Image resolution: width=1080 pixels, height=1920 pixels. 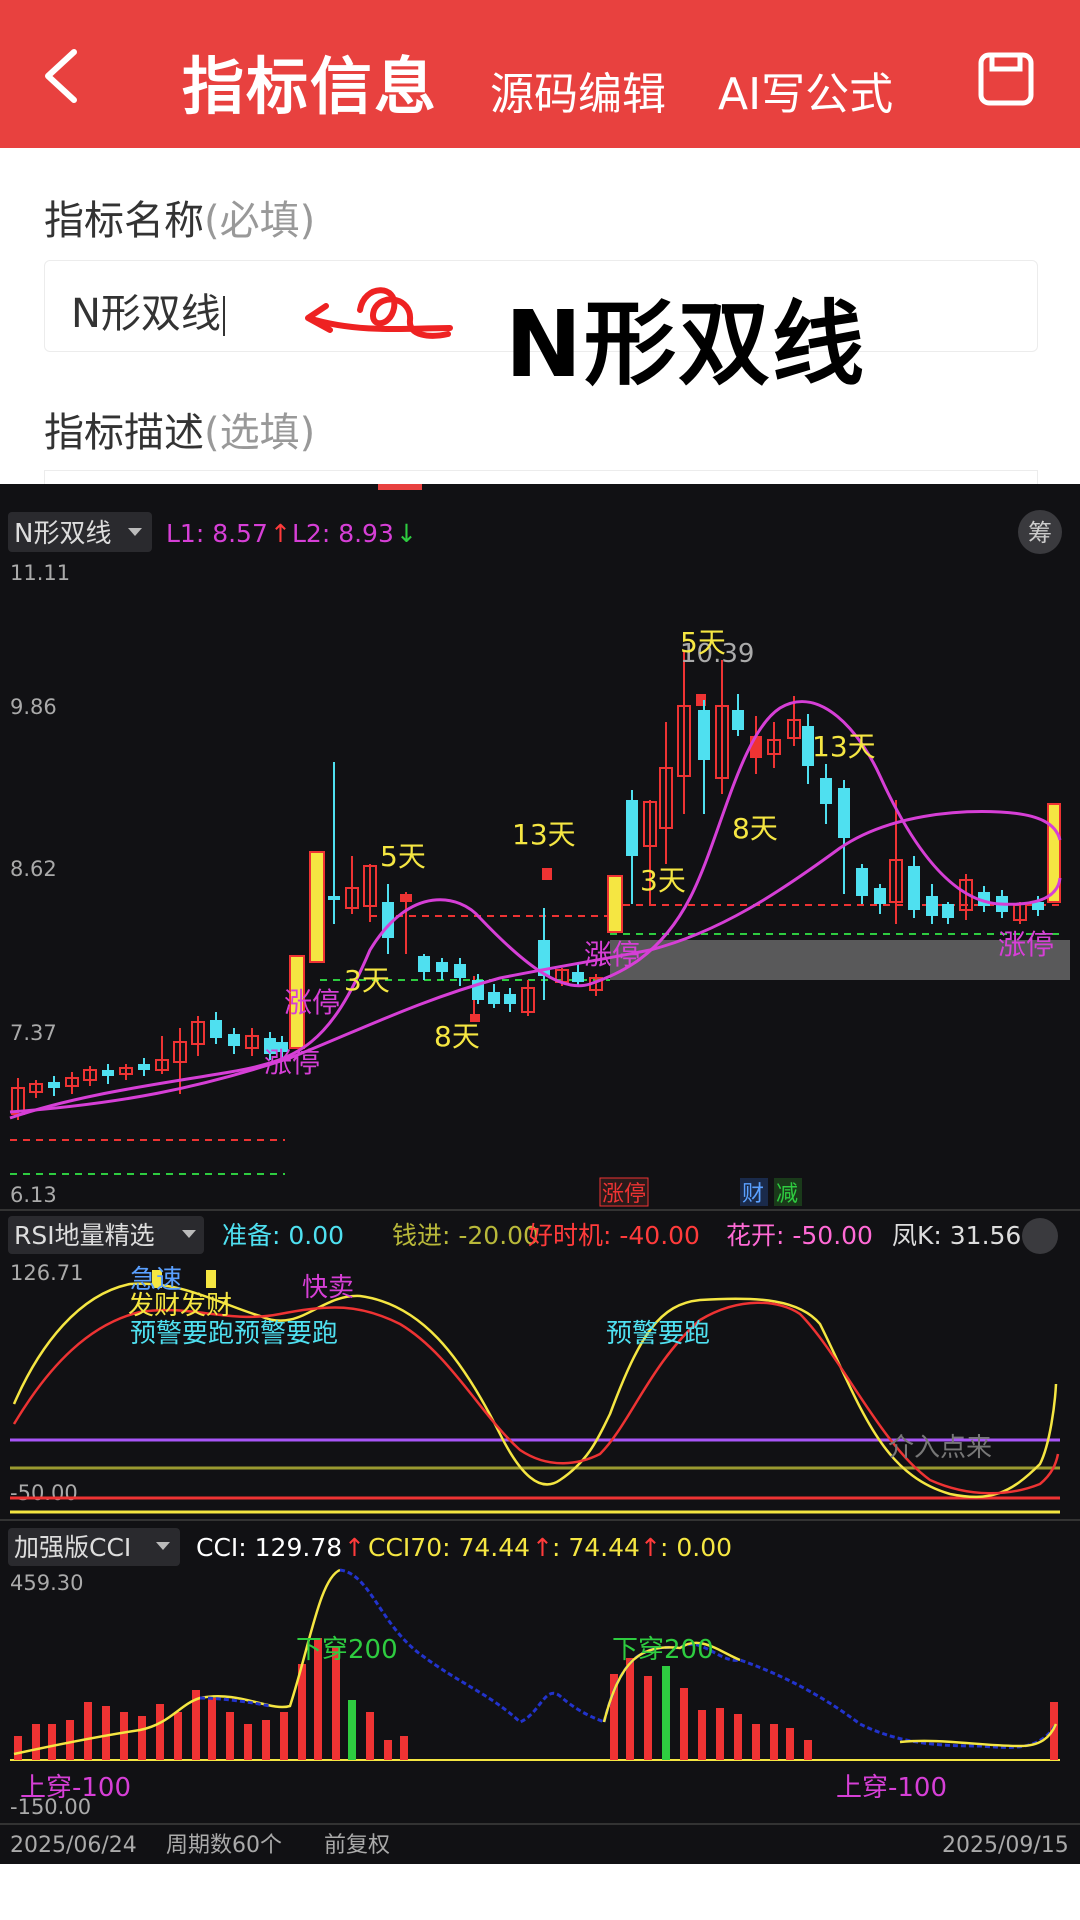 I want to click on page-title: 指标信息, so click(x=310, y=86).